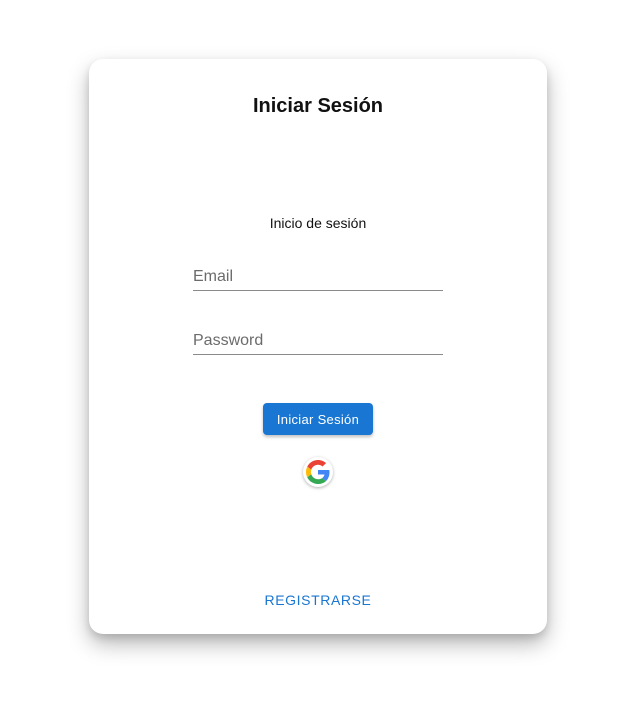 Image resolution: width=623 pixels, height=719 pixels. I want to click on email-field-wrapper, so click(318, 277).